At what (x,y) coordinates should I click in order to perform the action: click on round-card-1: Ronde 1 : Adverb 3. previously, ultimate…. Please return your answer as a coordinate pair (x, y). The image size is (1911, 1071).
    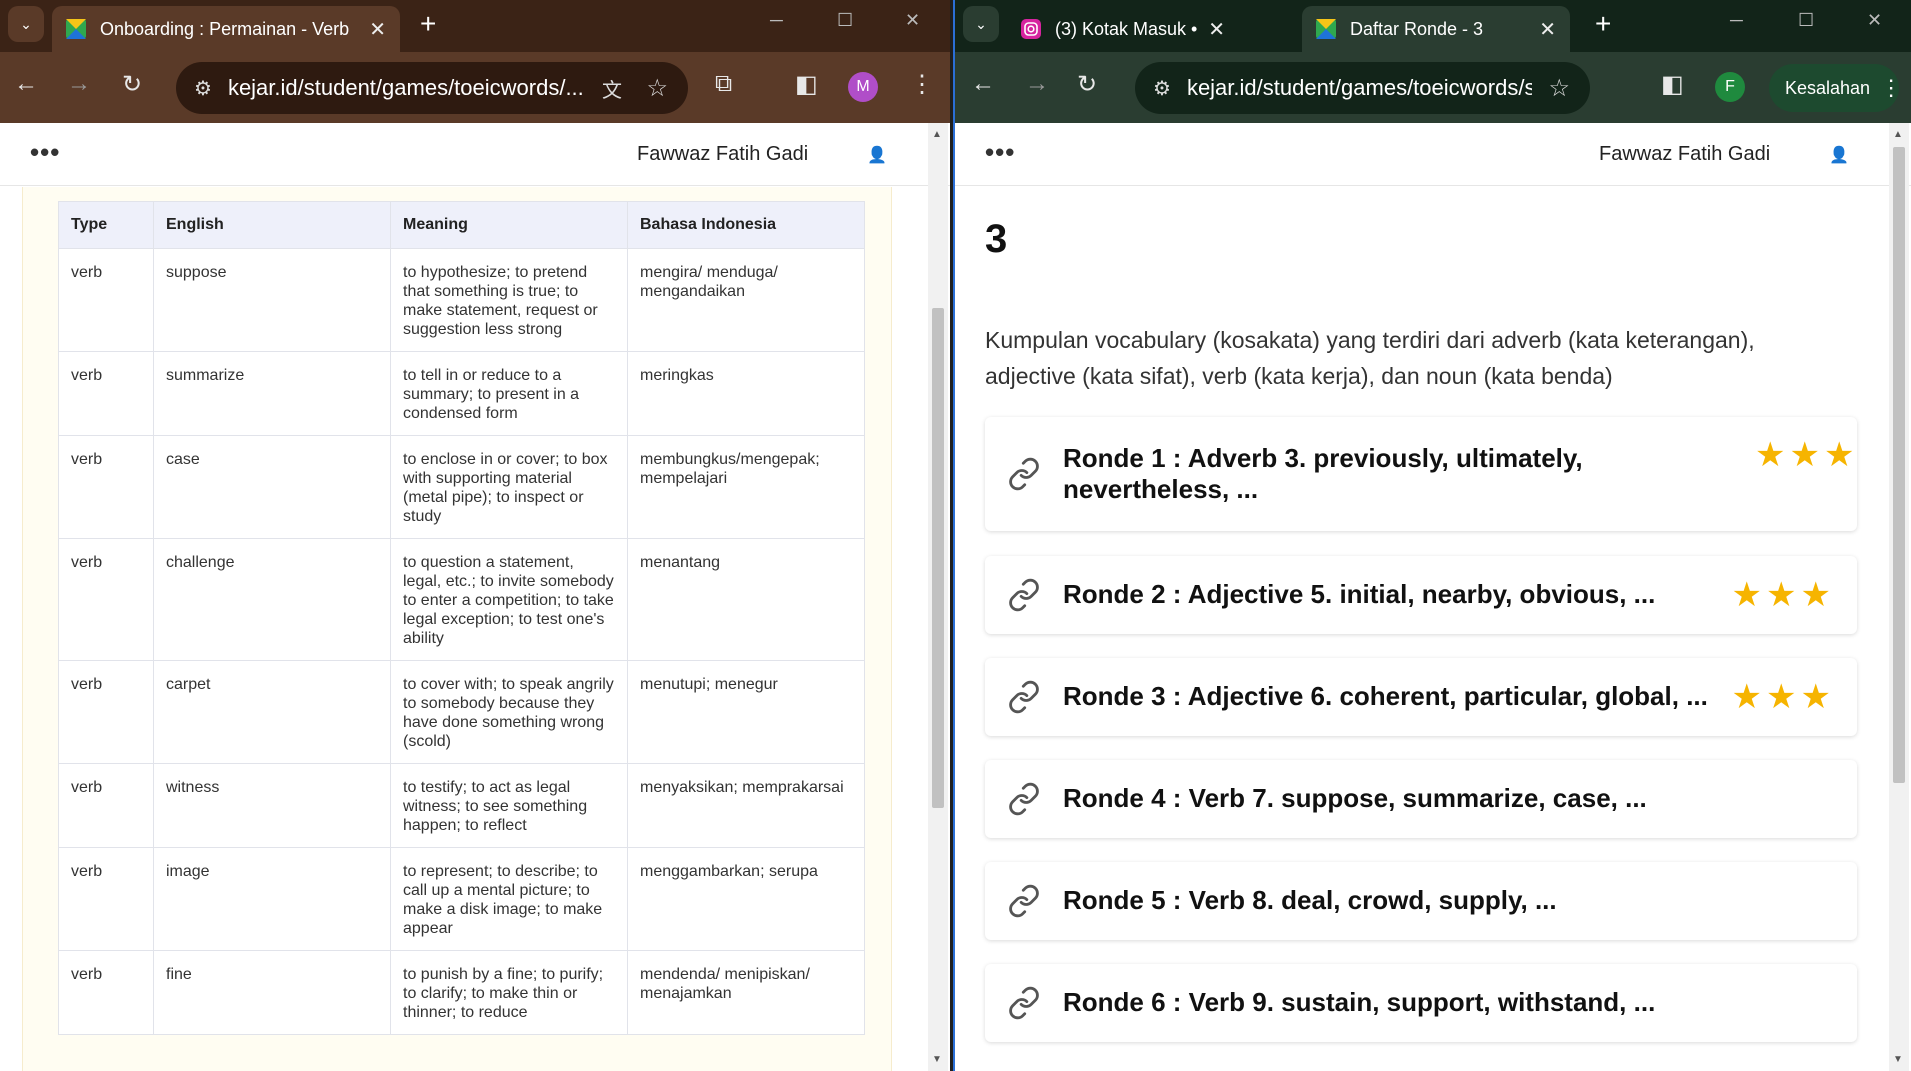
    Looking at the image, I should click on (1421, 474).